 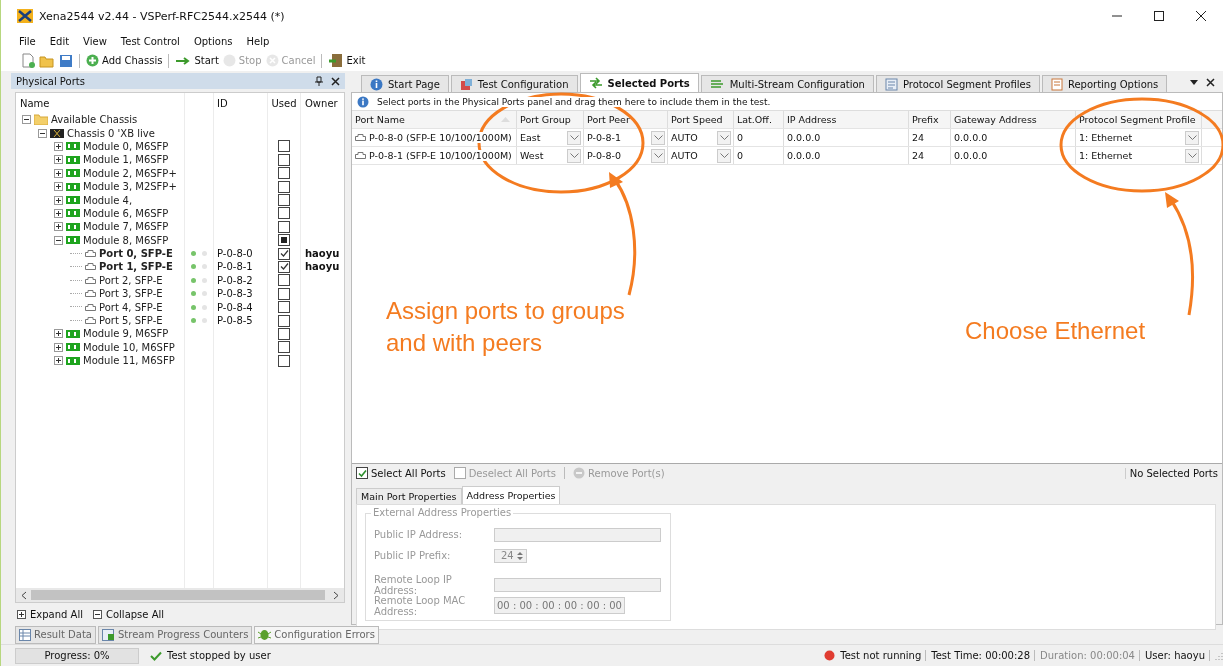 What do you see at coordinates (316, 634) in the screenshot?
I see `panel-tab: Configuration Errors` at bounding box center [316, 634].